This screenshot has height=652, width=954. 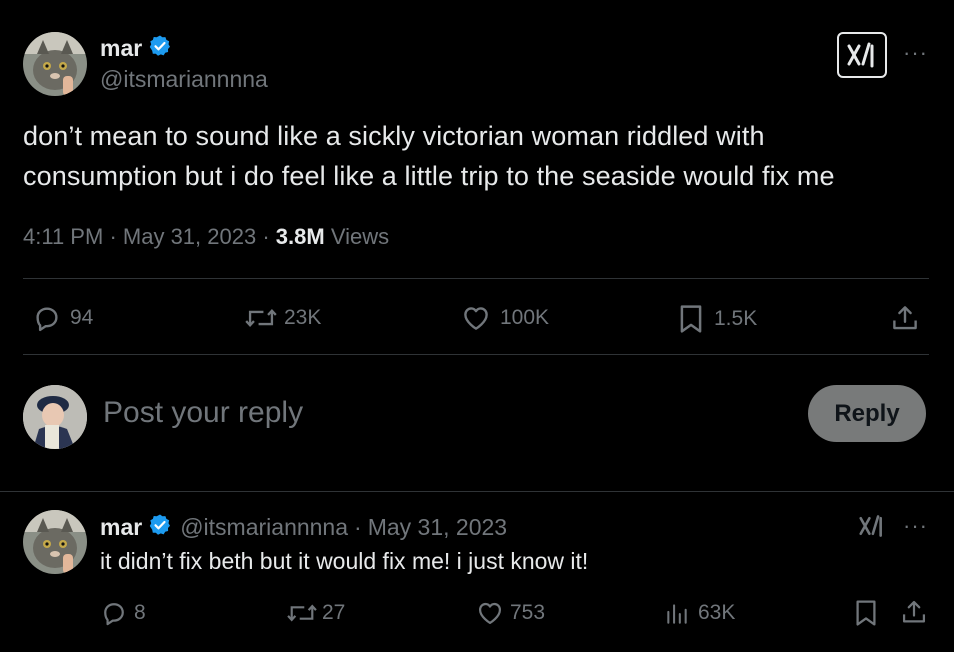 What do you see at coordinates (360, 236) in the screenshot?
I see `views-label: Views` at bounding box center [360, 236].